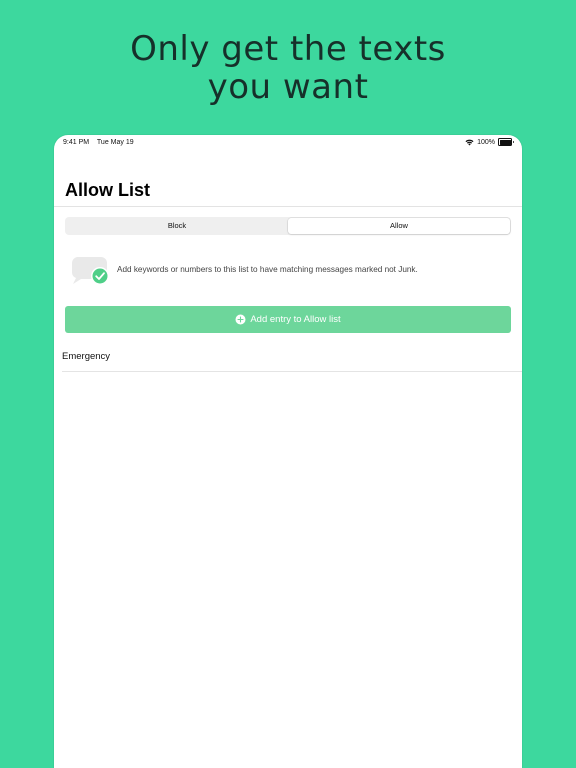  What do you see at coordinates (399, 226) in the screenshot?
I see `segment-allow: Allow` at bounding box center [399, 226].